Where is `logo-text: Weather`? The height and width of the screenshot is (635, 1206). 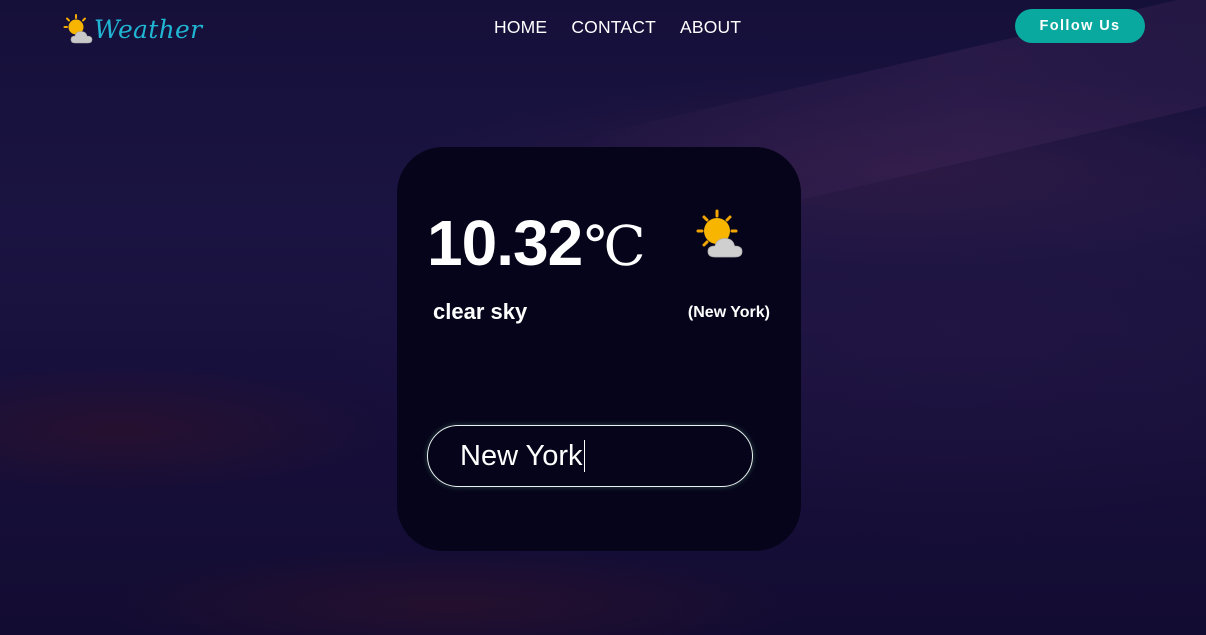
logo-text: Weather is located at coordinates (148, 29).